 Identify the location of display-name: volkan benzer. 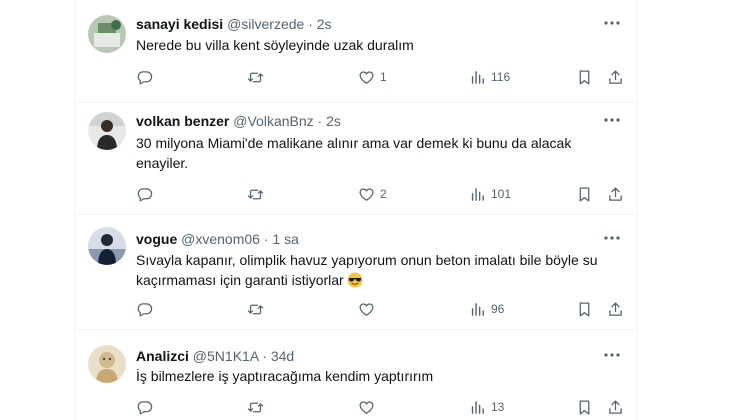
(182, 121).